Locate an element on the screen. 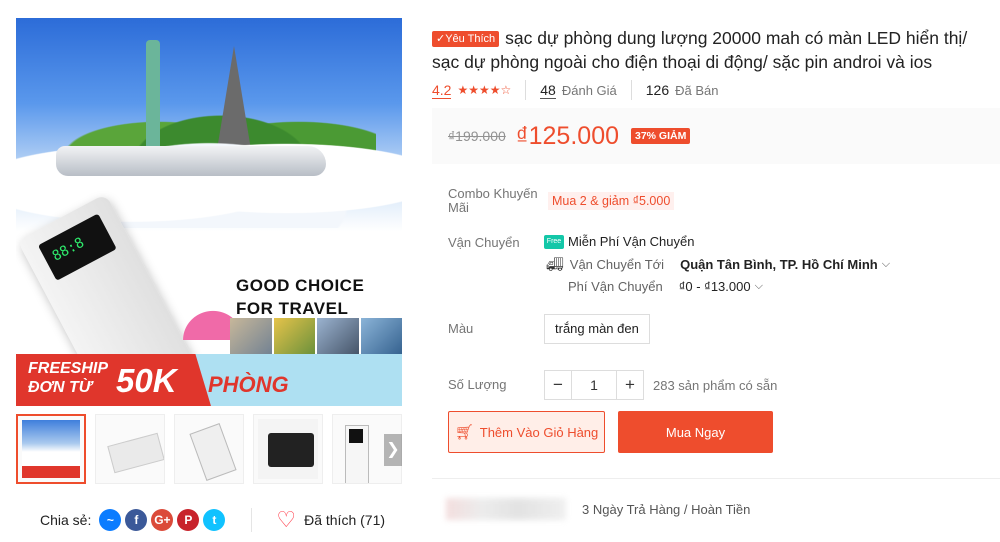  star-rating-icon: ★★★★☆ is located at coordinates (484, 90).